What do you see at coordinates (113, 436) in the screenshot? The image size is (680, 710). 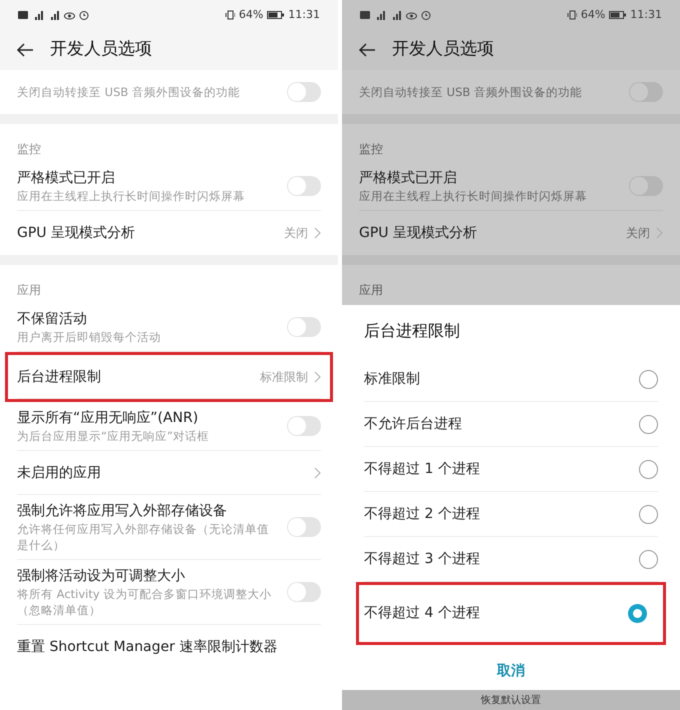 I see `row-subtitle: 为后台应用显示“应用无响应”对话框` at bounding box center [113, 436].